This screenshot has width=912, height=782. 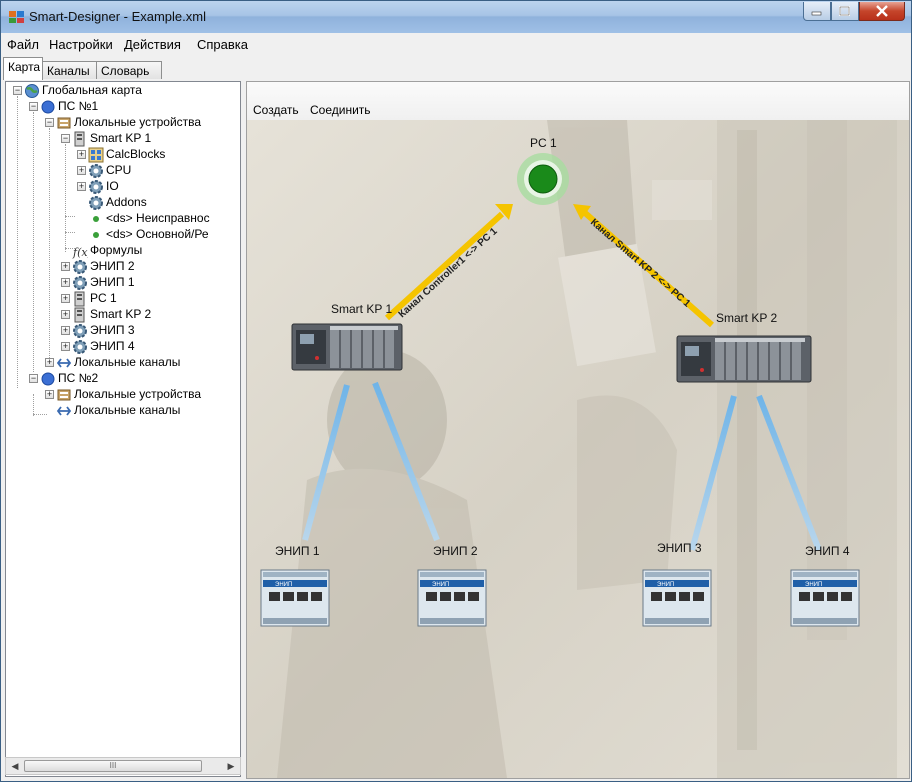 I want to click on label-enip3: ЭНИП 3, so click(x=679, y=548).